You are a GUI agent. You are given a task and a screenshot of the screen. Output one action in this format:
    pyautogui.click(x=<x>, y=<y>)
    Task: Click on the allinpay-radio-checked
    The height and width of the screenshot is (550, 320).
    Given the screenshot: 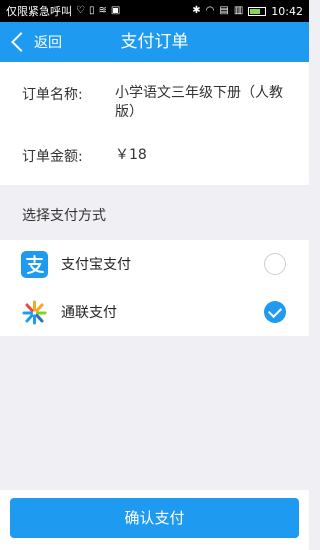 What is the action you would take?
    pyautogui.click(x=275, y=312)
    